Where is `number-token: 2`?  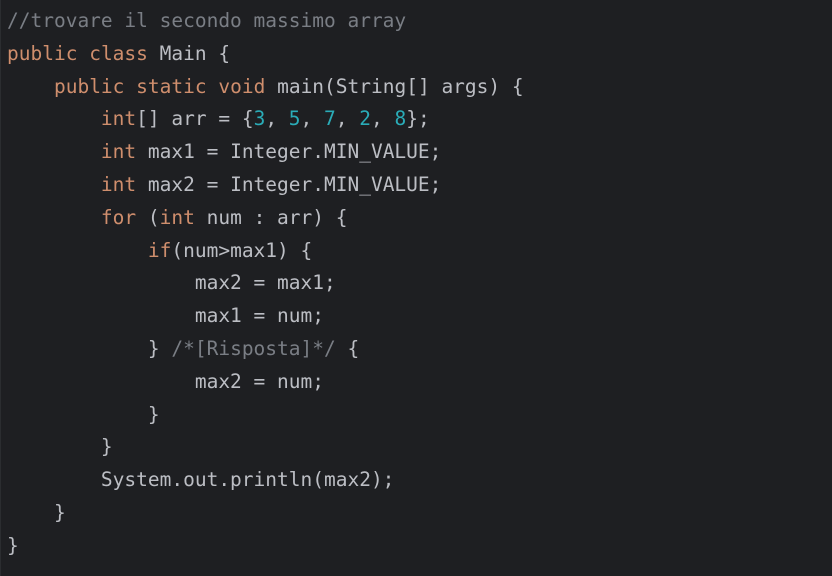 number-token: 2 is located at coordinates (365, 119).